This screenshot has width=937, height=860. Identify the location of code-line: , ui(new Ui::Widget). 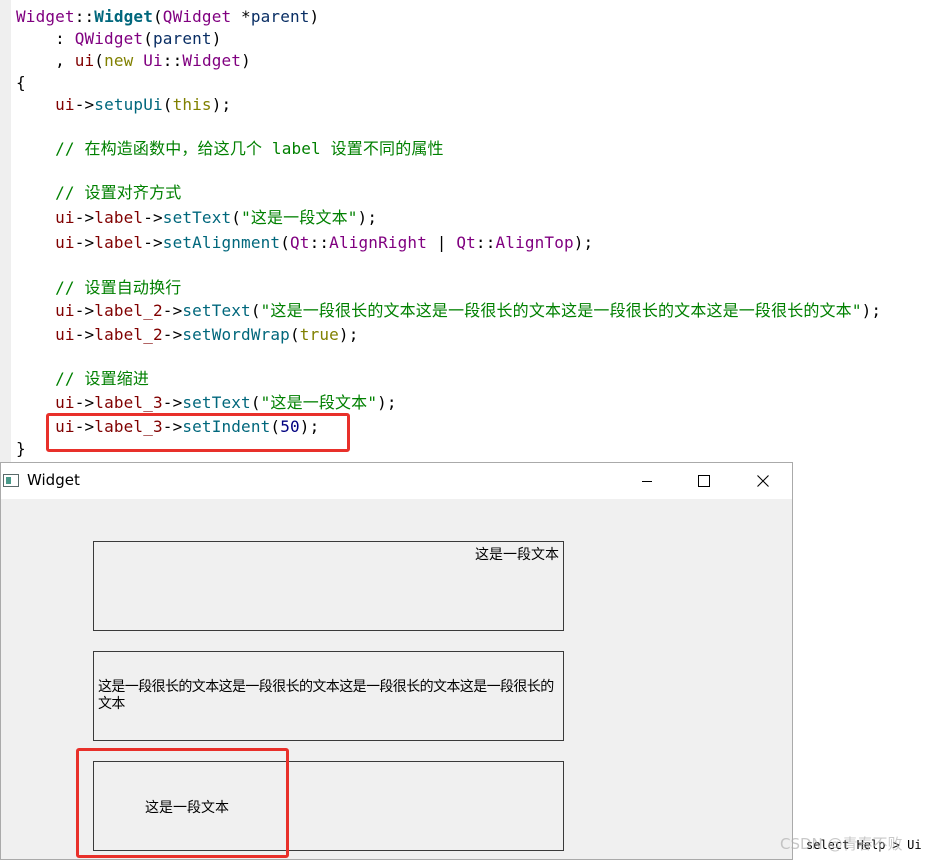
(133, 61).